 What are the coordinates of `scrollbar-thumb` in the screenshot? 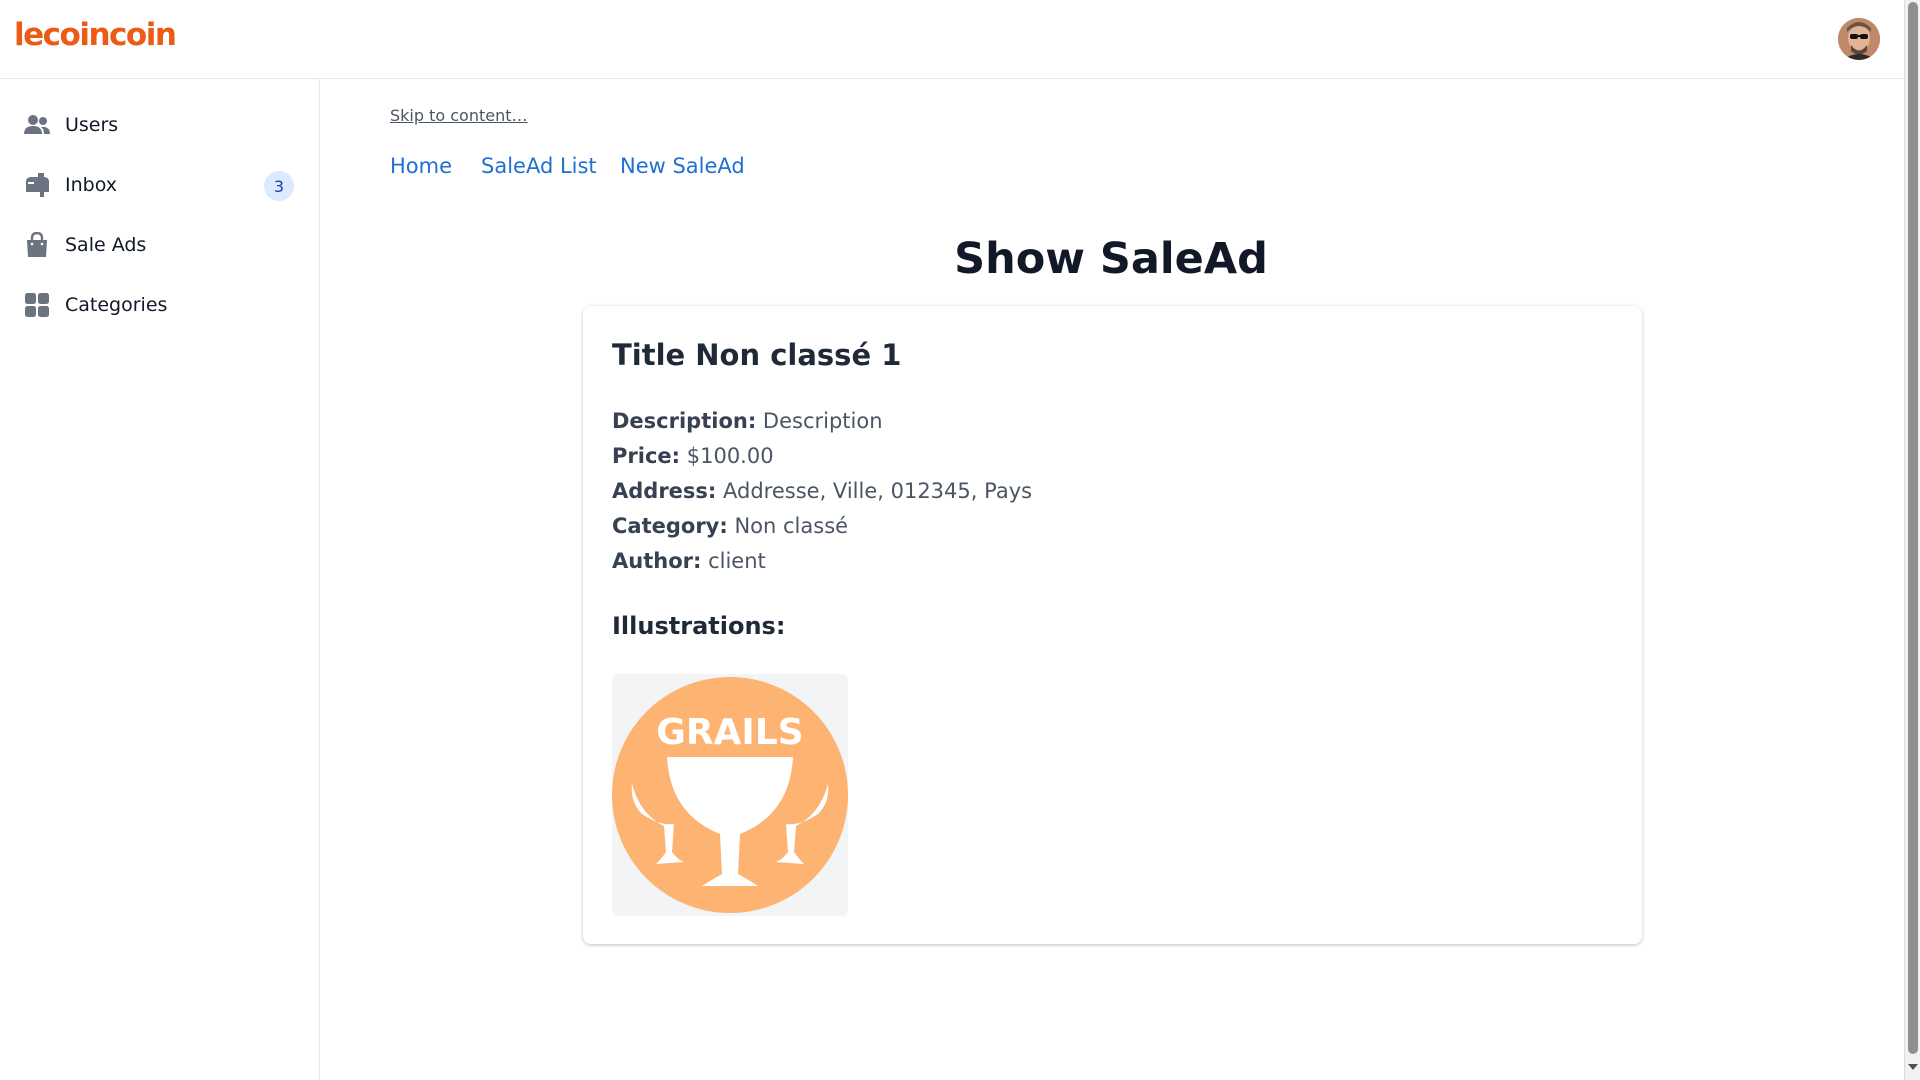 It's located at (1913, 528).